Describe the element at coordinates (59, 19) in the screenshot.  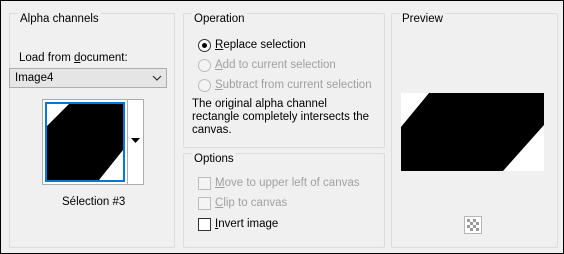
I see `alpha-channels-title: Alpha channels` at that location.